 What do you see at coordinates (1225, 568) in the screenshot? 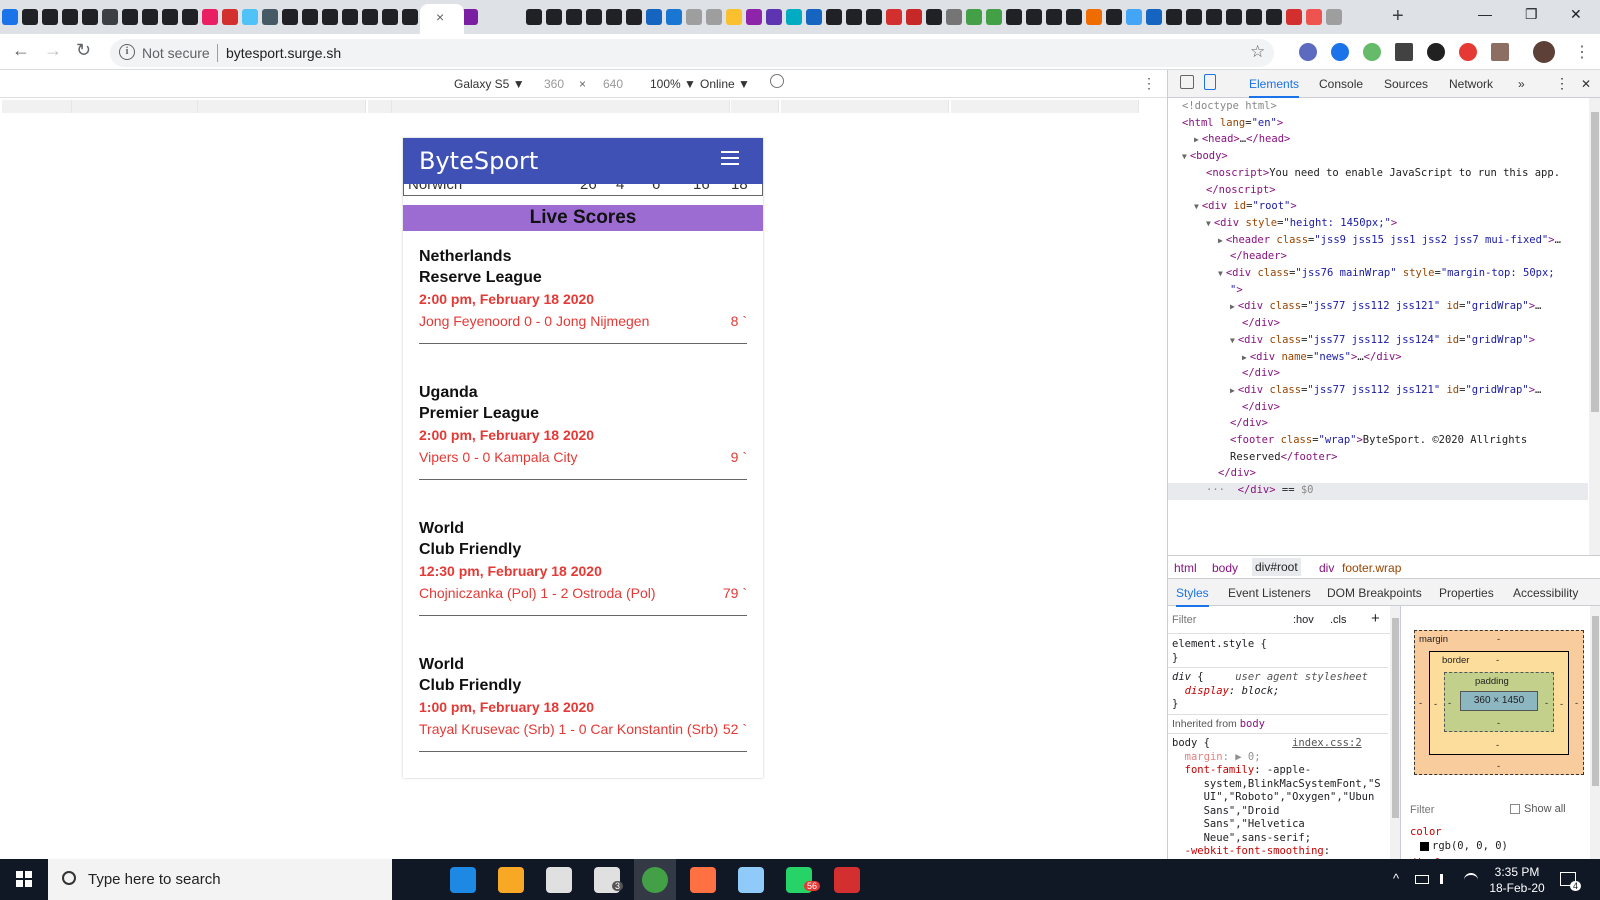
I see `breadcrumb-item: body` at bounding box center [1225, 568].